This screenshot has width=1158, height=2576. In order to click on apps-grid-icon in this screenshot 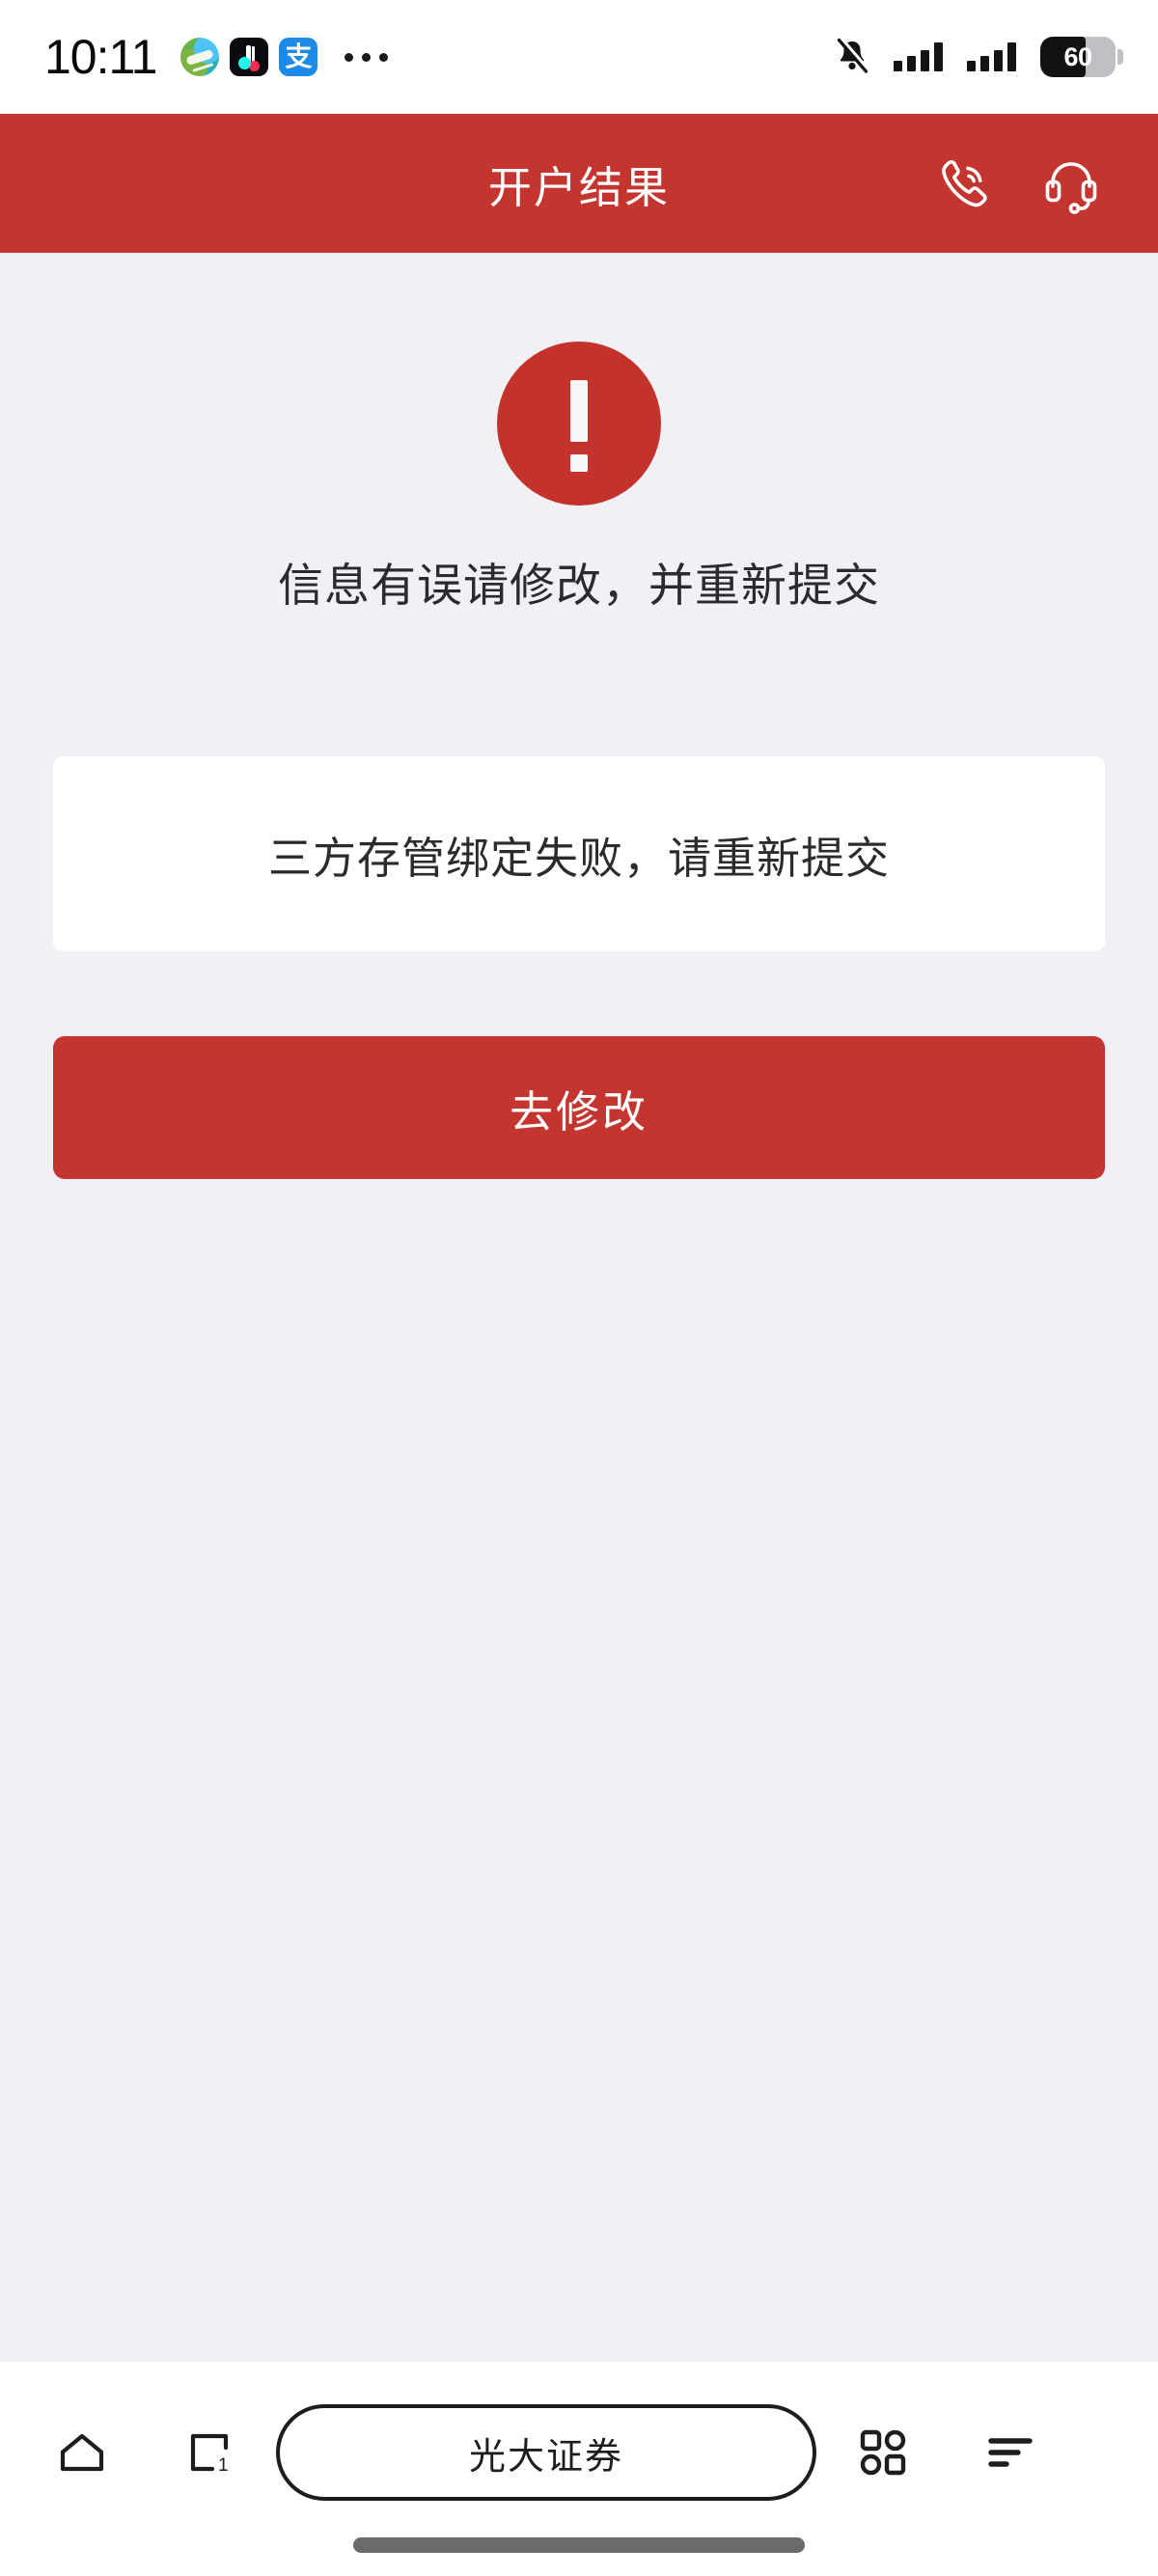, I will do `click(882, 2453)`.